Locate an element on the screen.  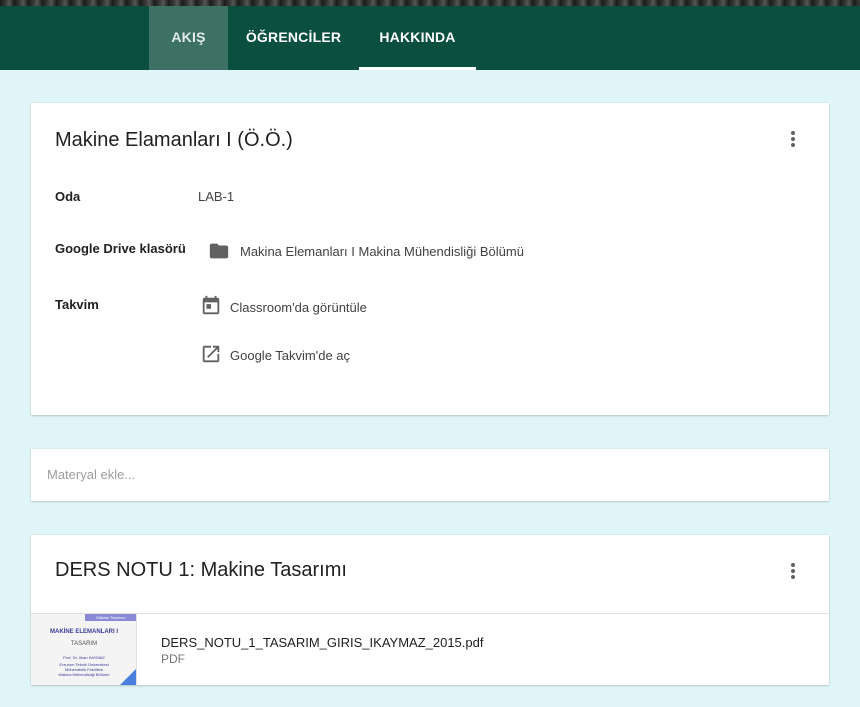
thumbnail-header-bar: Makine Tasarımı is located at coordinates (110, 617).